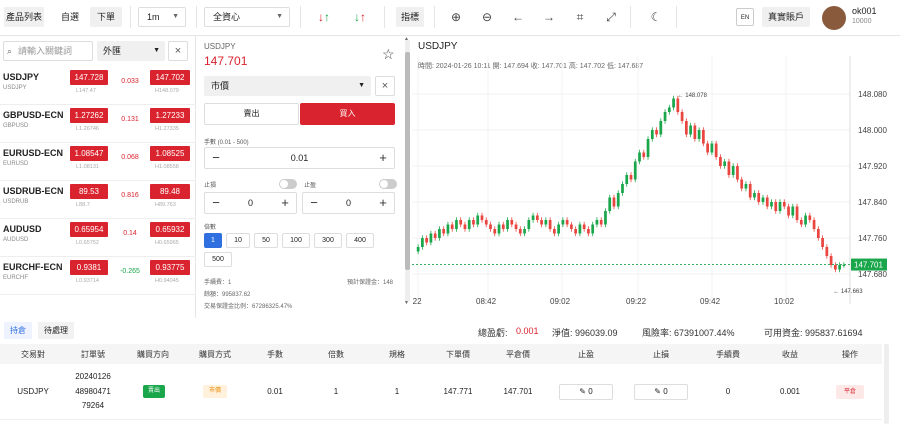 This screenshot has height=430, width=900. I want to click on order-button: 下單, so click(106, 17).